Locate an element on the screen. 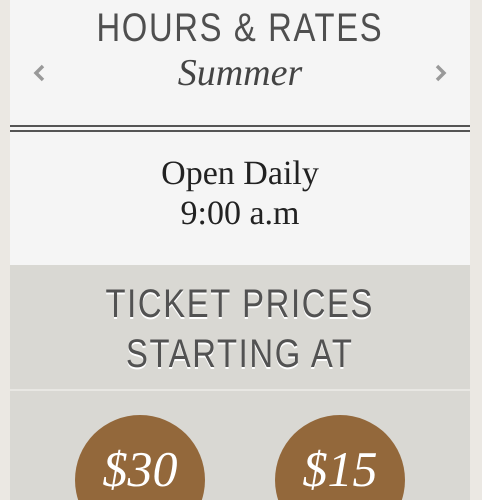 This screenshot has width=482, height=500. price-badge: $15 is located at coordinates (340, 457).